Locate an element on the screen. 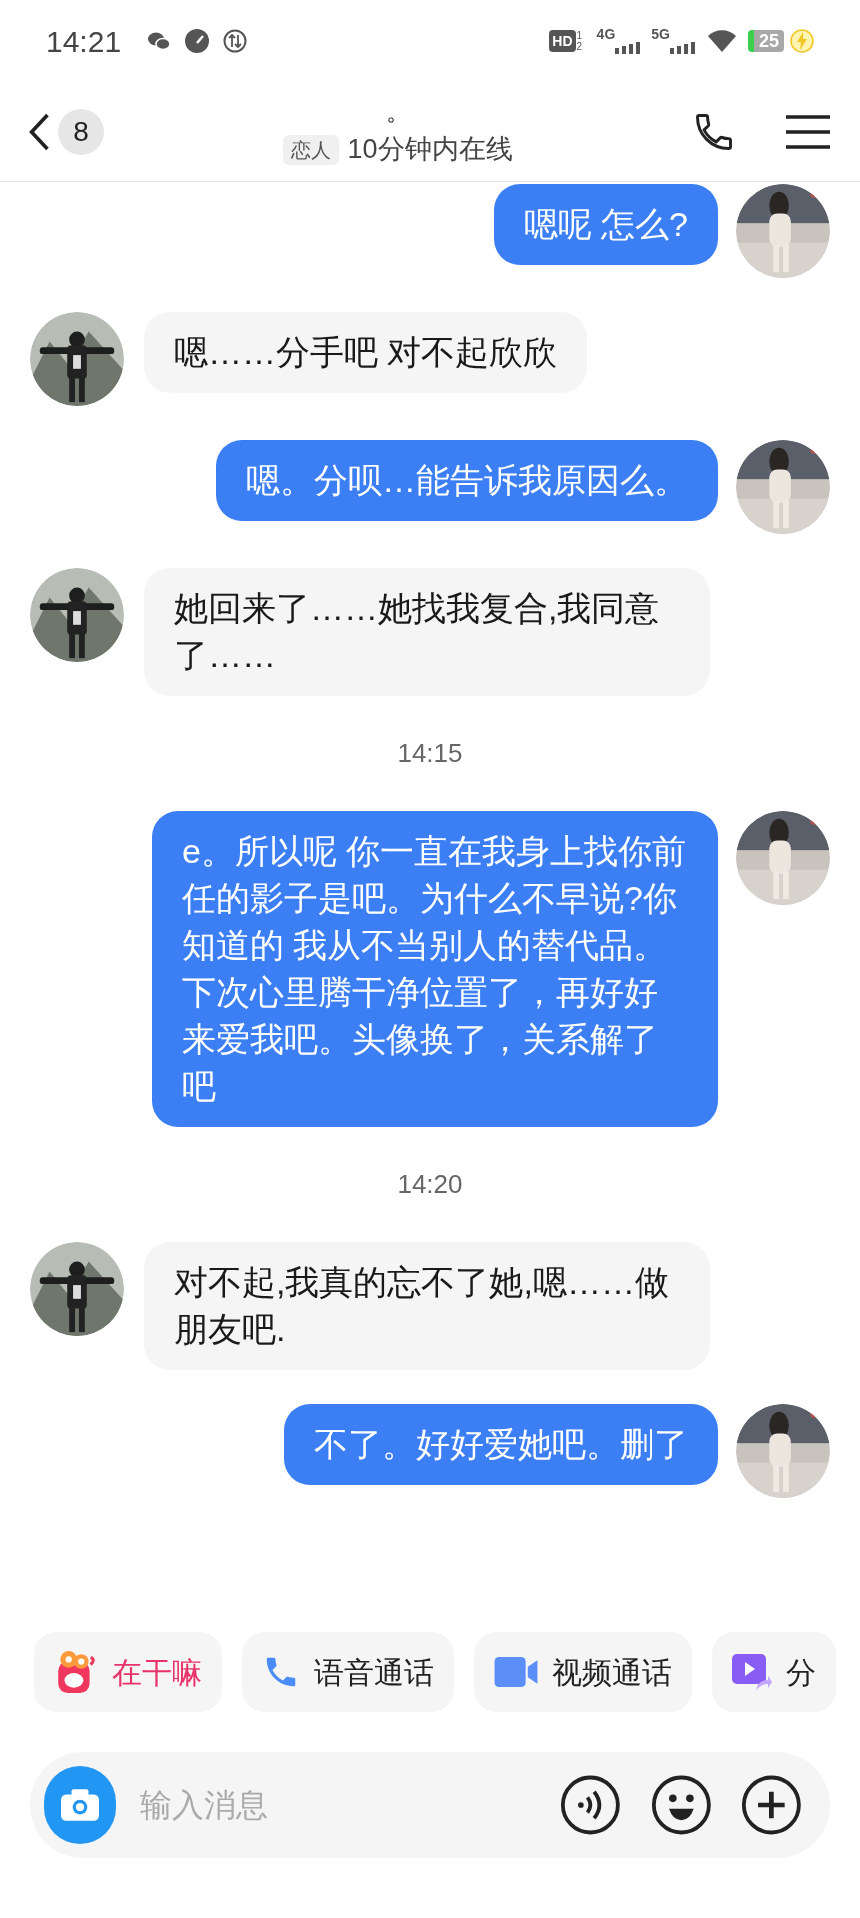 The height and width of the screenshot is (1918, 860). unread-count-badge: 8 is located at coordinates (81, 131).